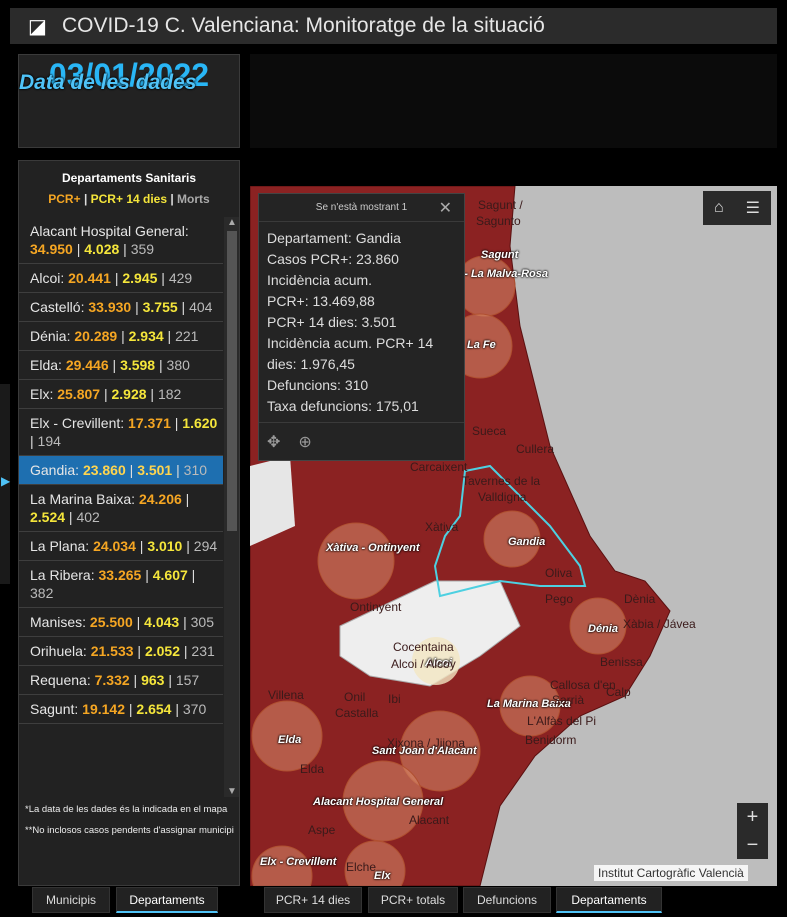  Describe the element at coordinates (44, 394) in the screenshot. I see `list-item-name: Elx:` at that location.